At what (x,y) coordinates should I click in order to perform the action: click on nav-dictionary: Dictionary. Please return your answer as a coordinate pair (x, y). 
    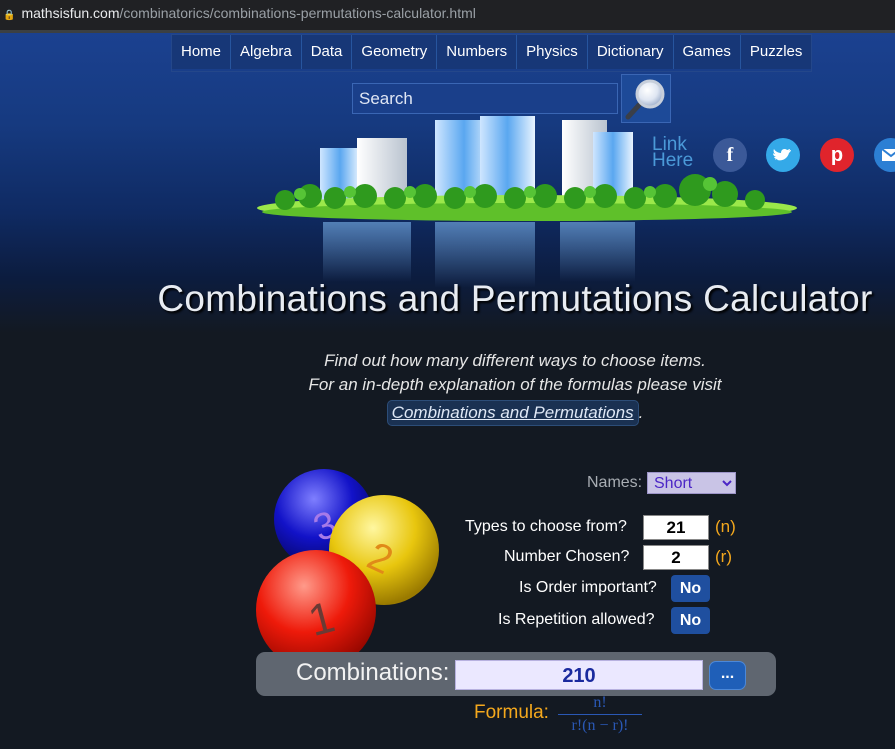
    Looking at the image, I should click on (630, 52).